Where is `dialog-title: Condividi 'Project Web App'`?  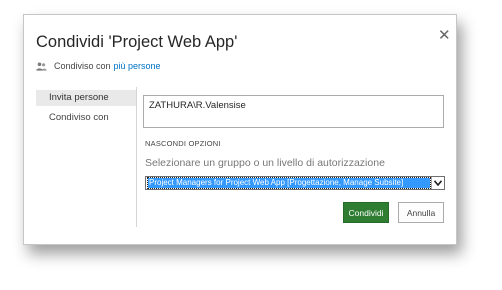
dialog-title: Condividi 'Project Web App' is located at coordinates (137, 42).